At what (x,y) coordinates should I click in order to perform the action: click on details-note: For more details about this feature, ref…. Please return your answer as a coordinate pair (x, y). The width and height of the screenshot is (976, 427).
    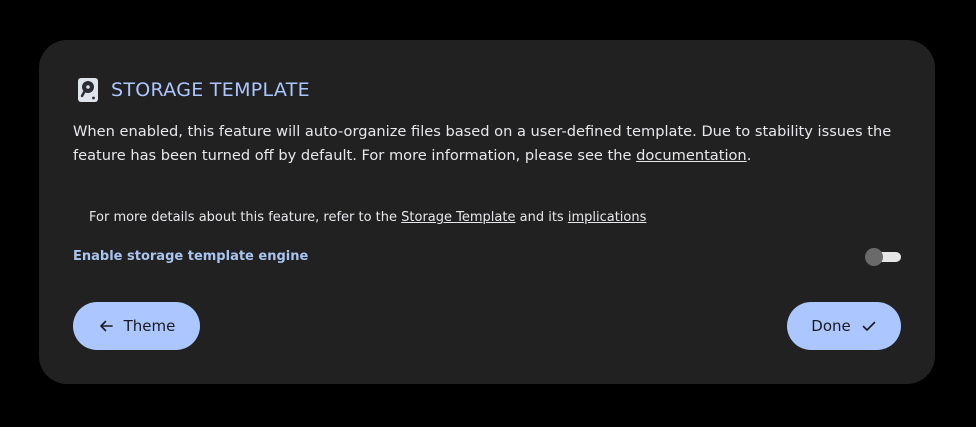
    Looking at the image, I should click on (367, 218).